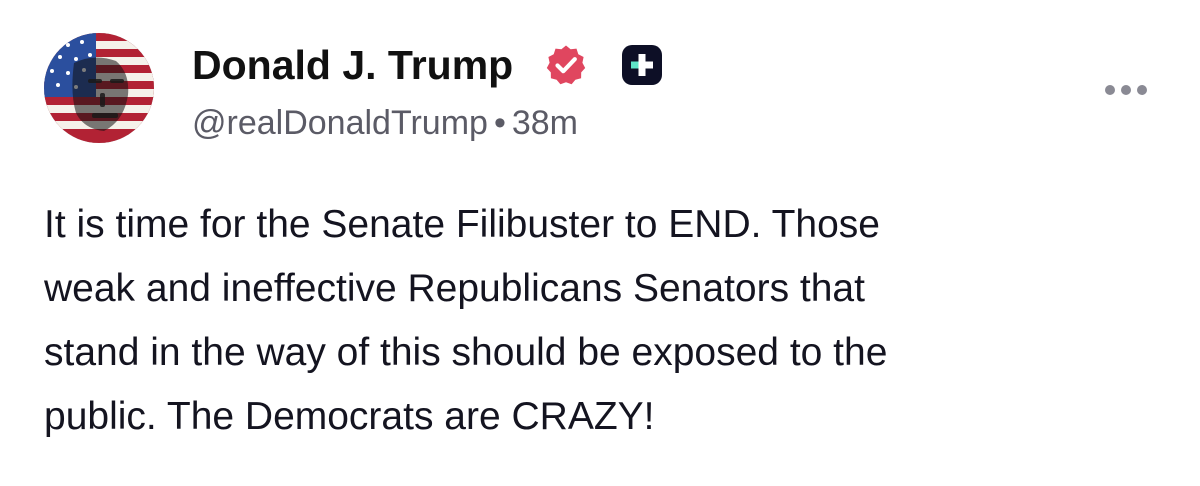  I want to click on flag-portrait-avatar-icon, so click(99, 88).